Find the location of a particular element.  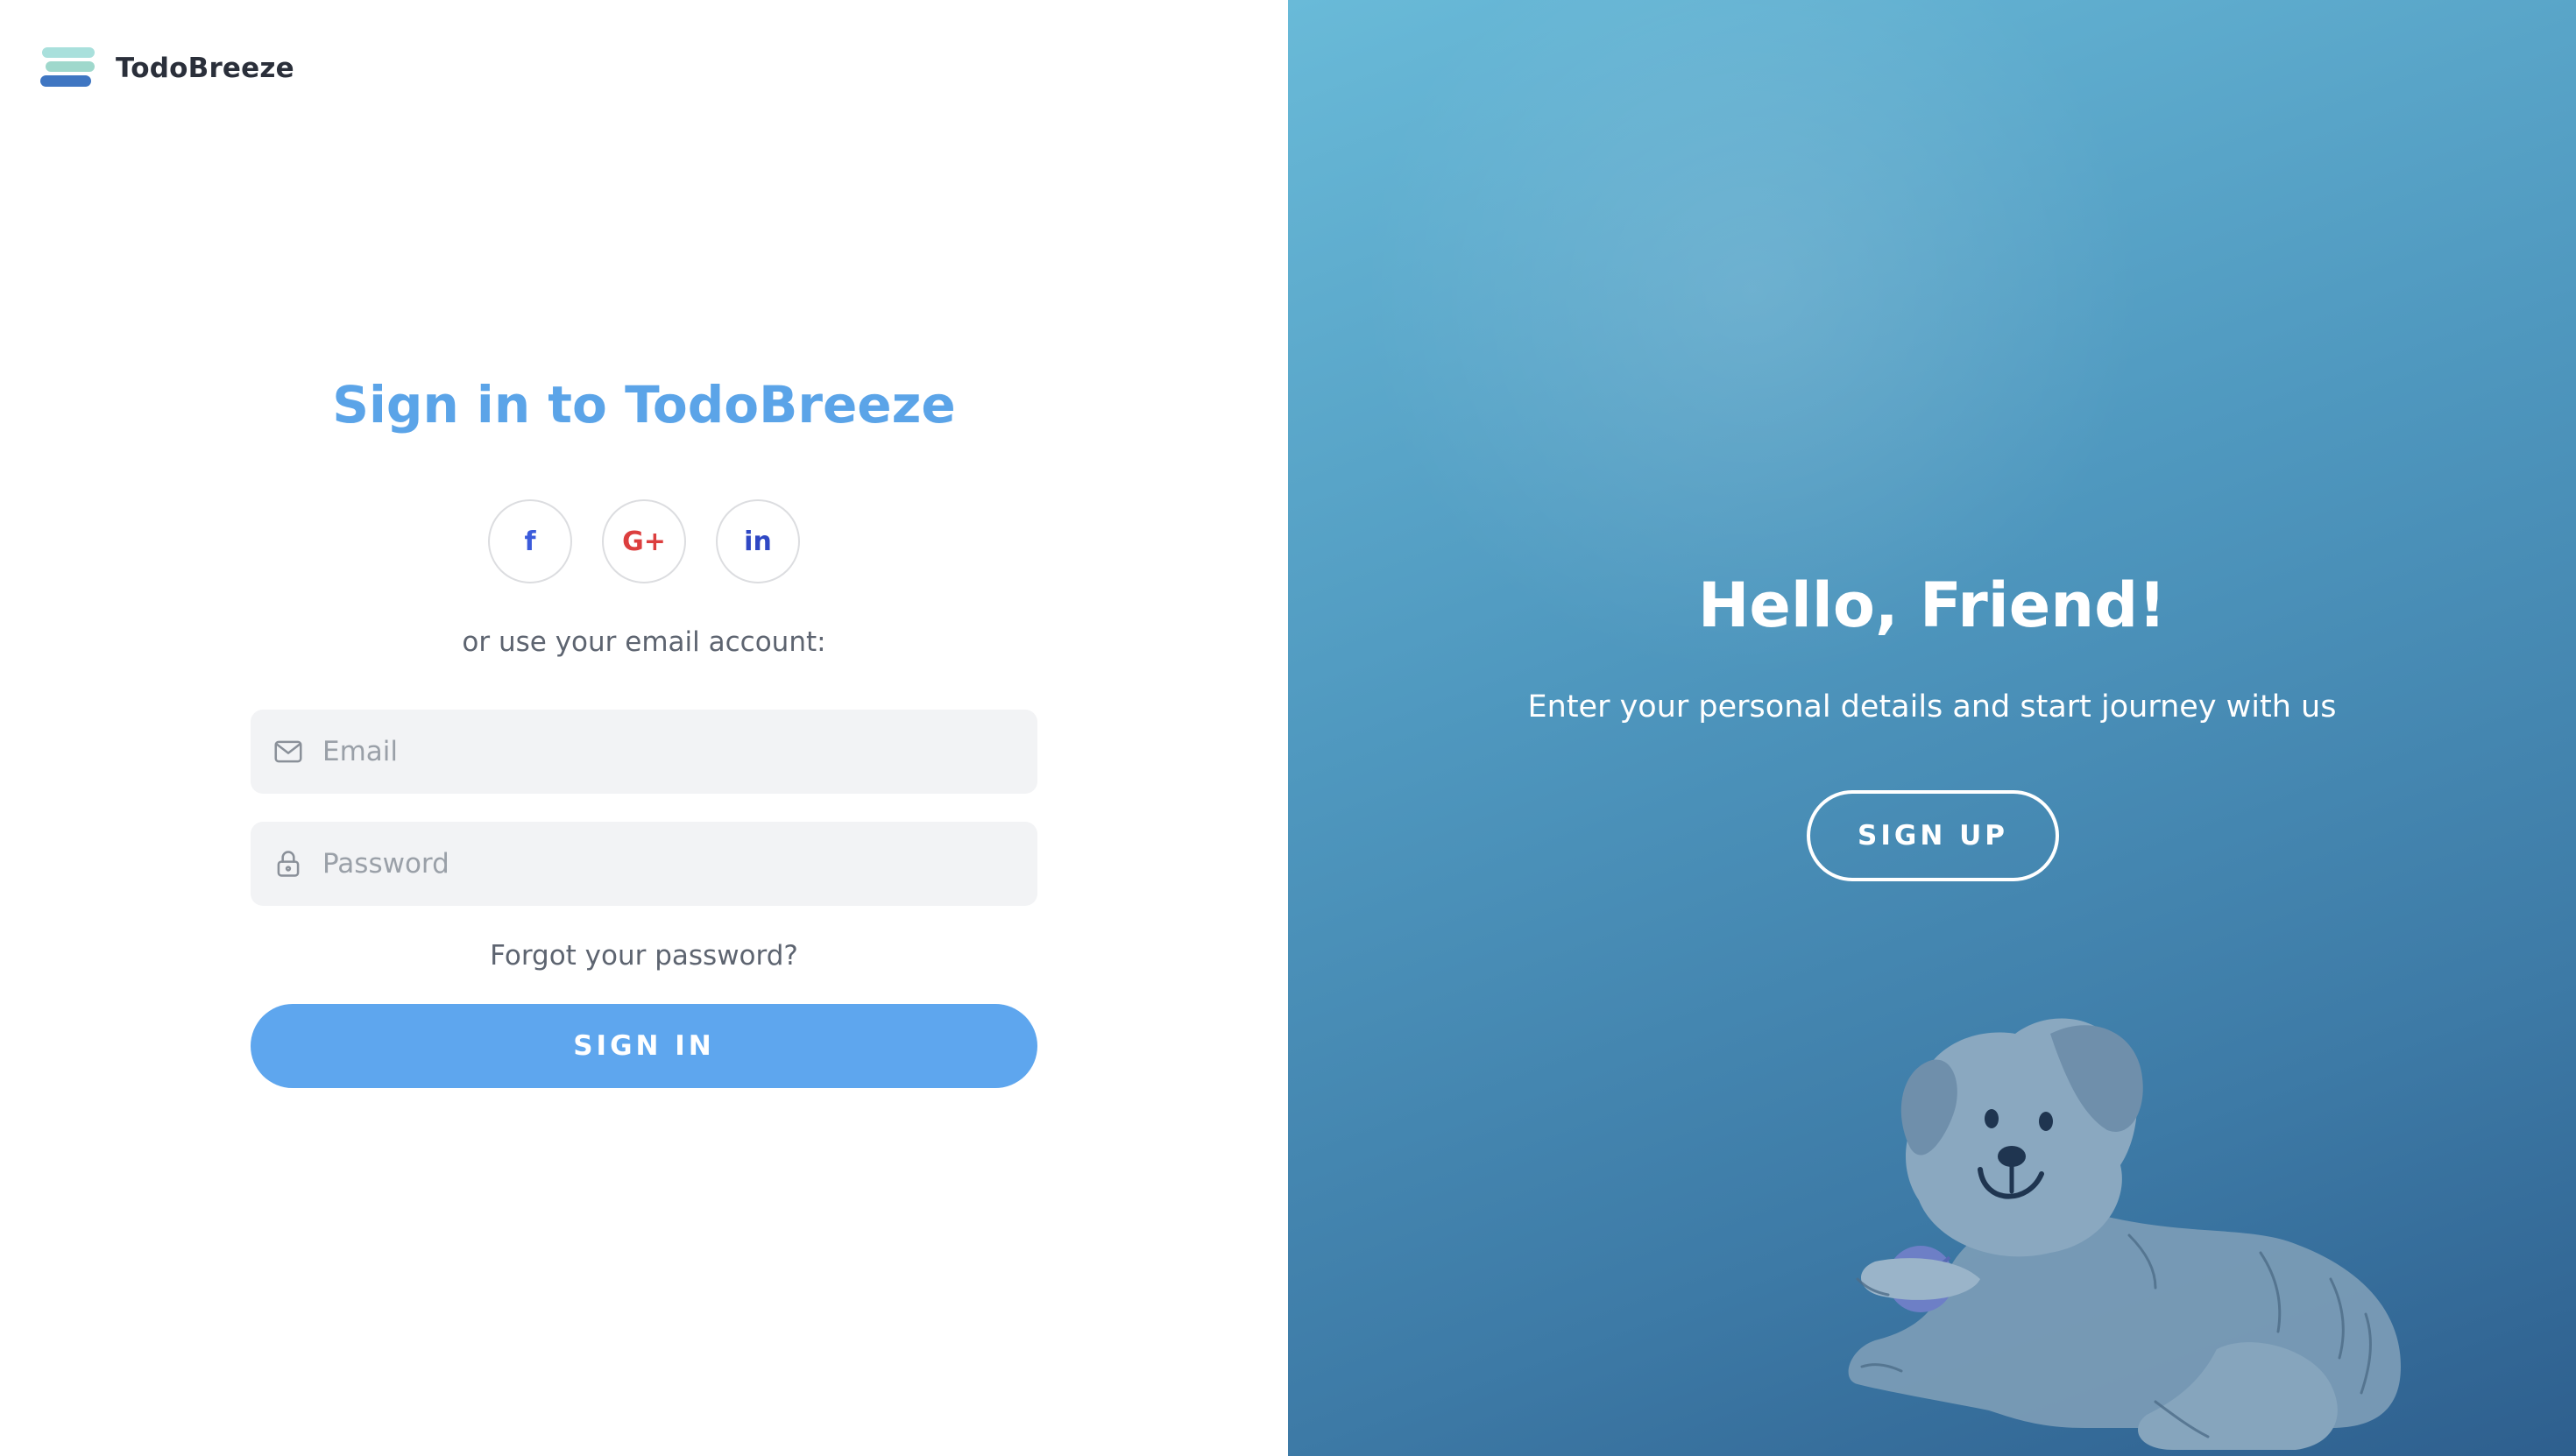

brand-logo: TodoBreeze is located at coordinates (167, 68).